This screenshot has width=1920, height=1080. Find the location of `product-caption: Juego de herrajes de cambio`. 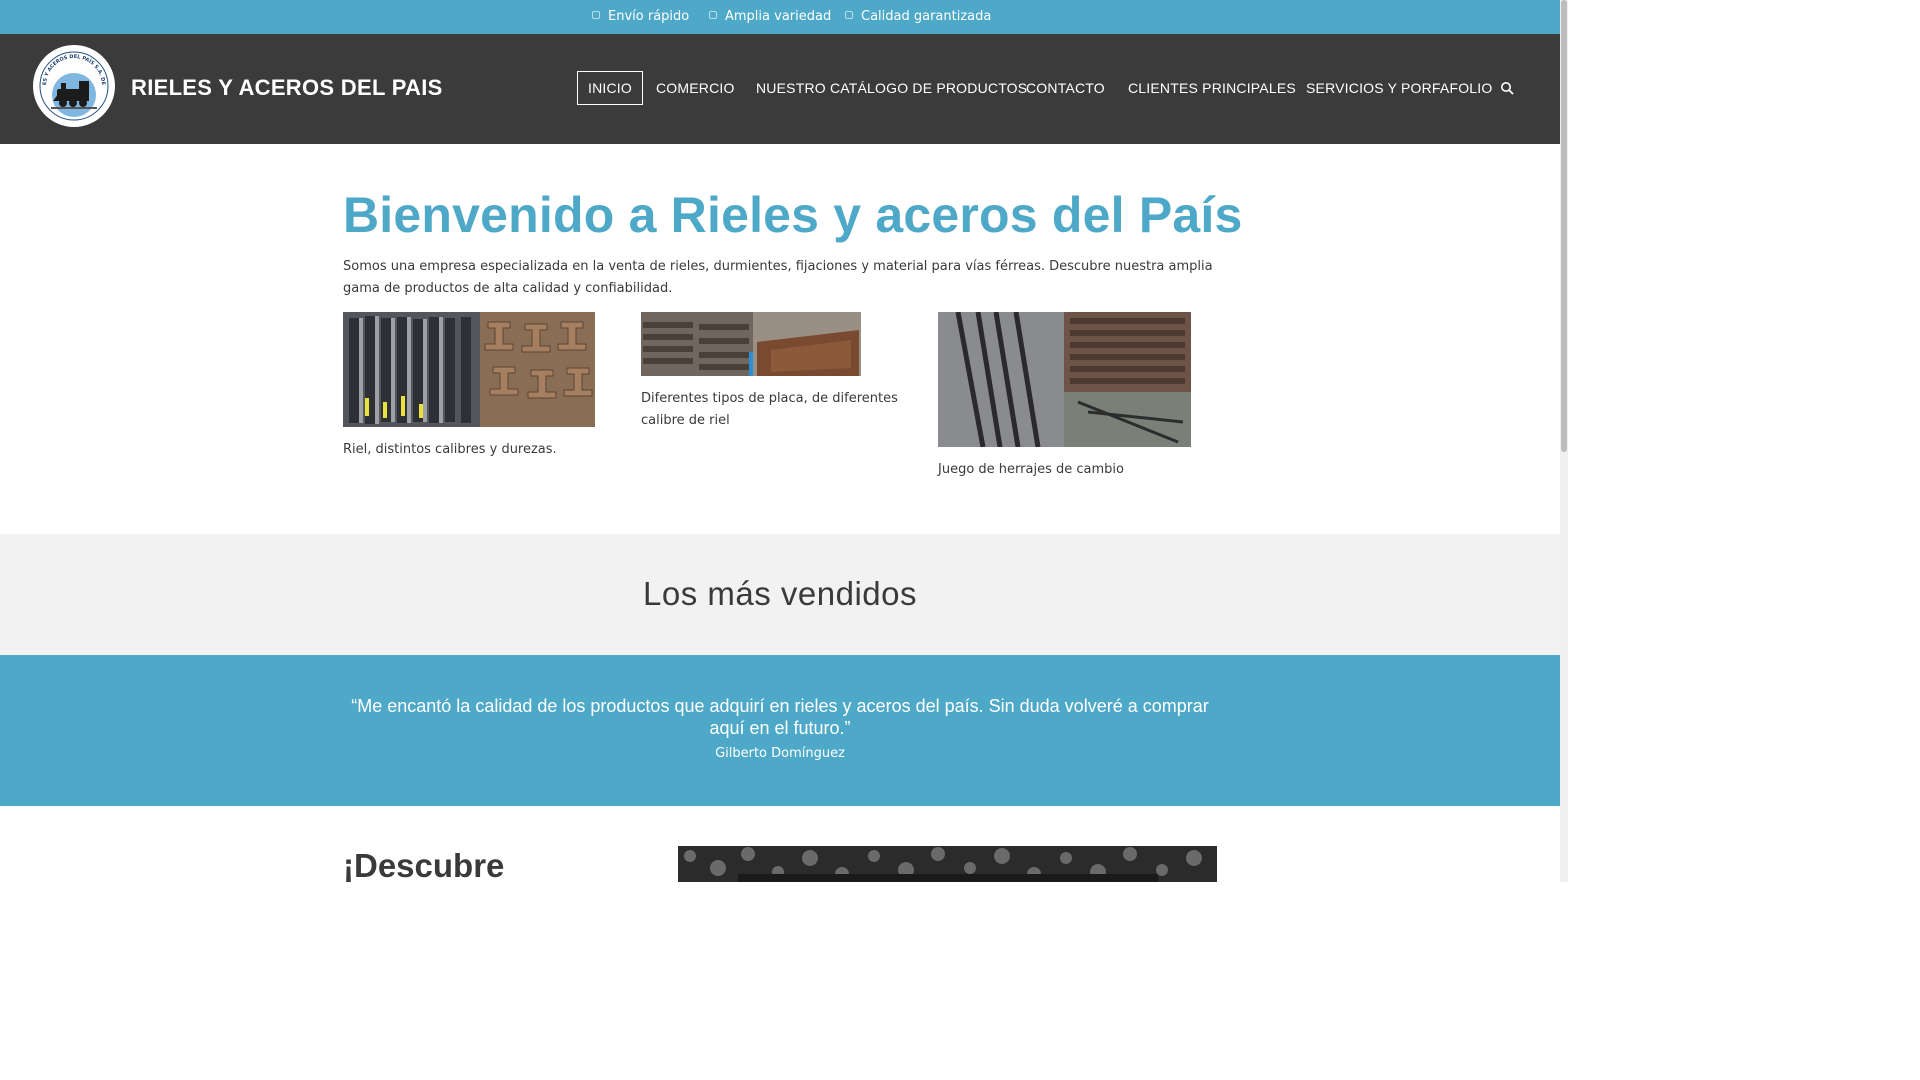

product-caption: Juego de herrajes de cambio is located at coordinates (1031, 469).